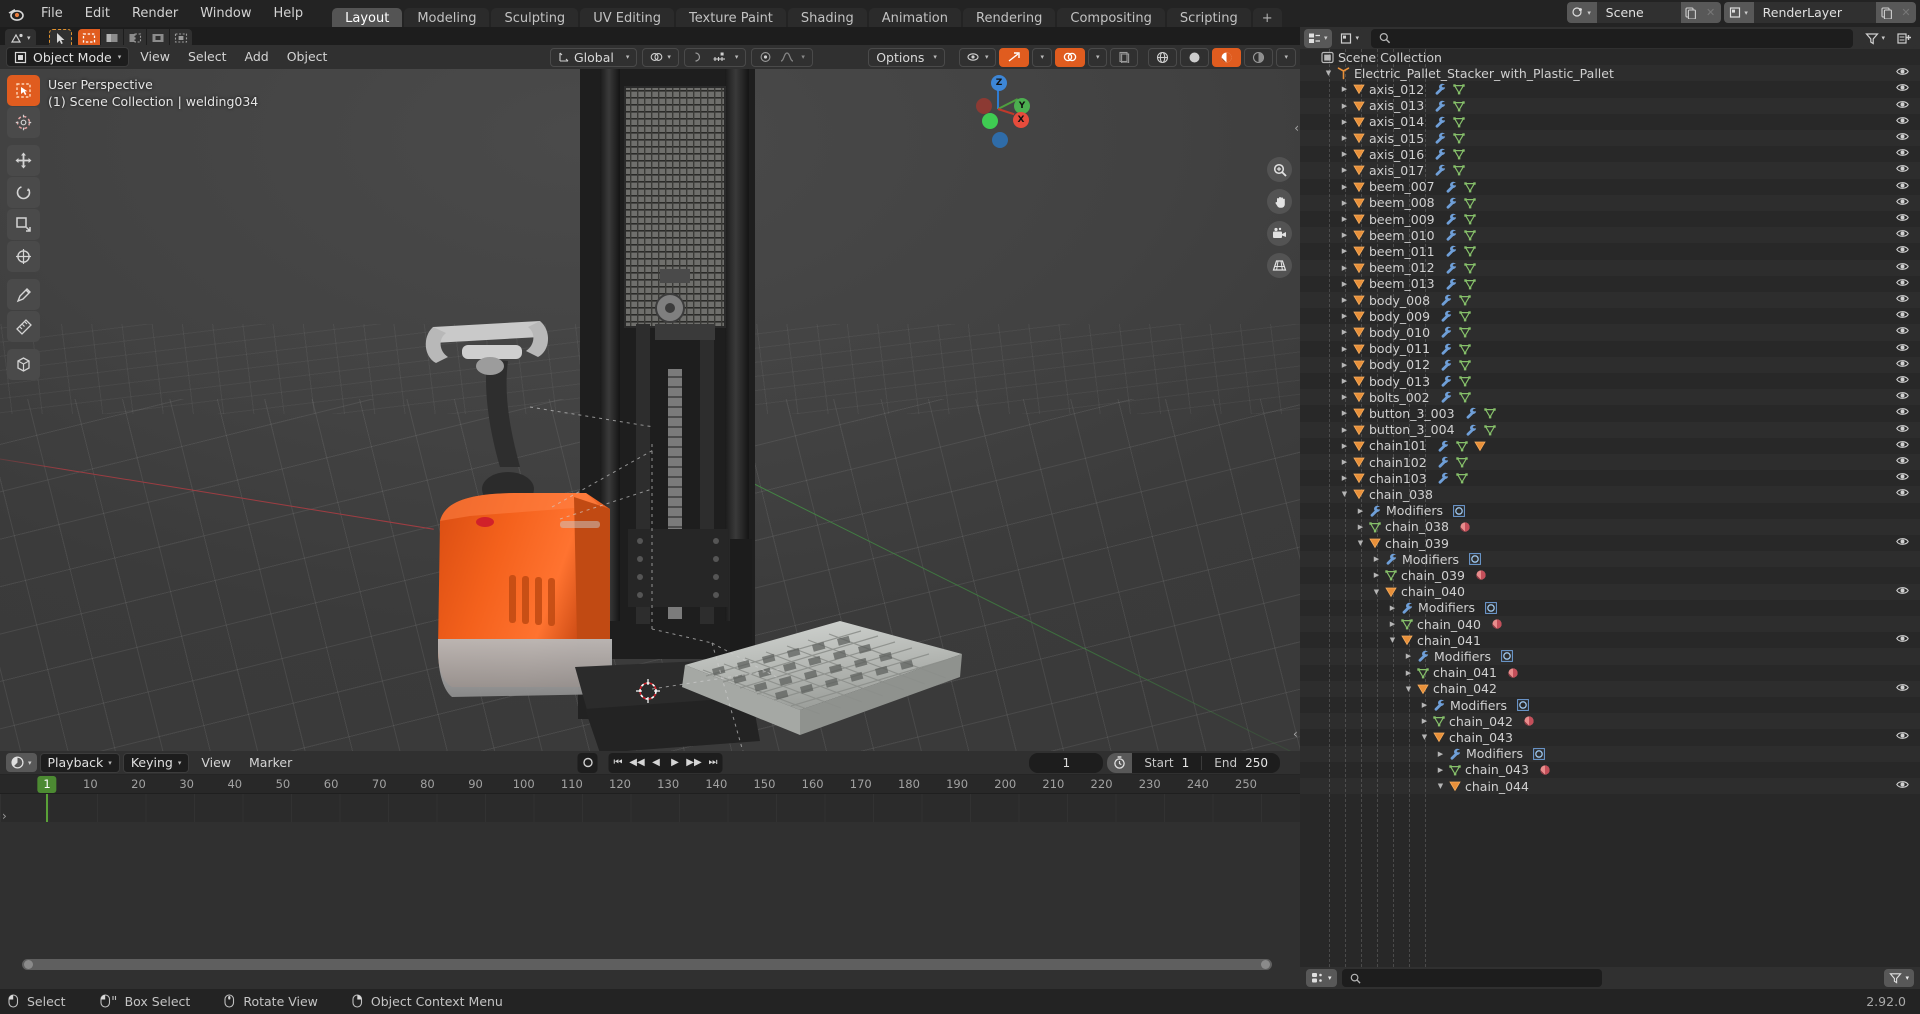 Image resolution: width=1920 pixels, height=1014 pixels. Describe the element at coordinates (1610, 316) in the screenshot. I see `outliner-row: ▶ body_009` at that location.